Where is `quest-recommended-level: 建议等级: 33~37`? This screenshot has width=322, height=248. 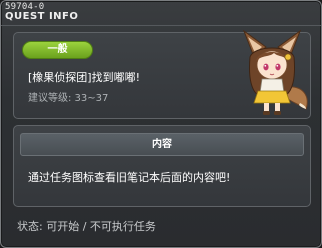 quest-recommended-level: 建议等级: 33~37 is located at coordinates (68, 98).